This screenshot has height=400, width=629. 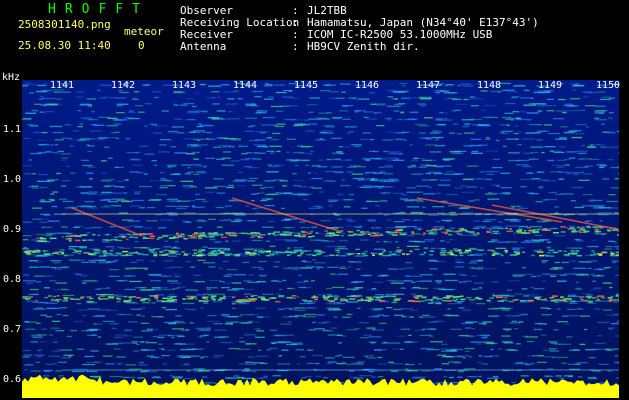 What do you see at coordinates (12, 329) in the screenshot?
I see `y-tick: 0.7` at bounding box center [12, 329].